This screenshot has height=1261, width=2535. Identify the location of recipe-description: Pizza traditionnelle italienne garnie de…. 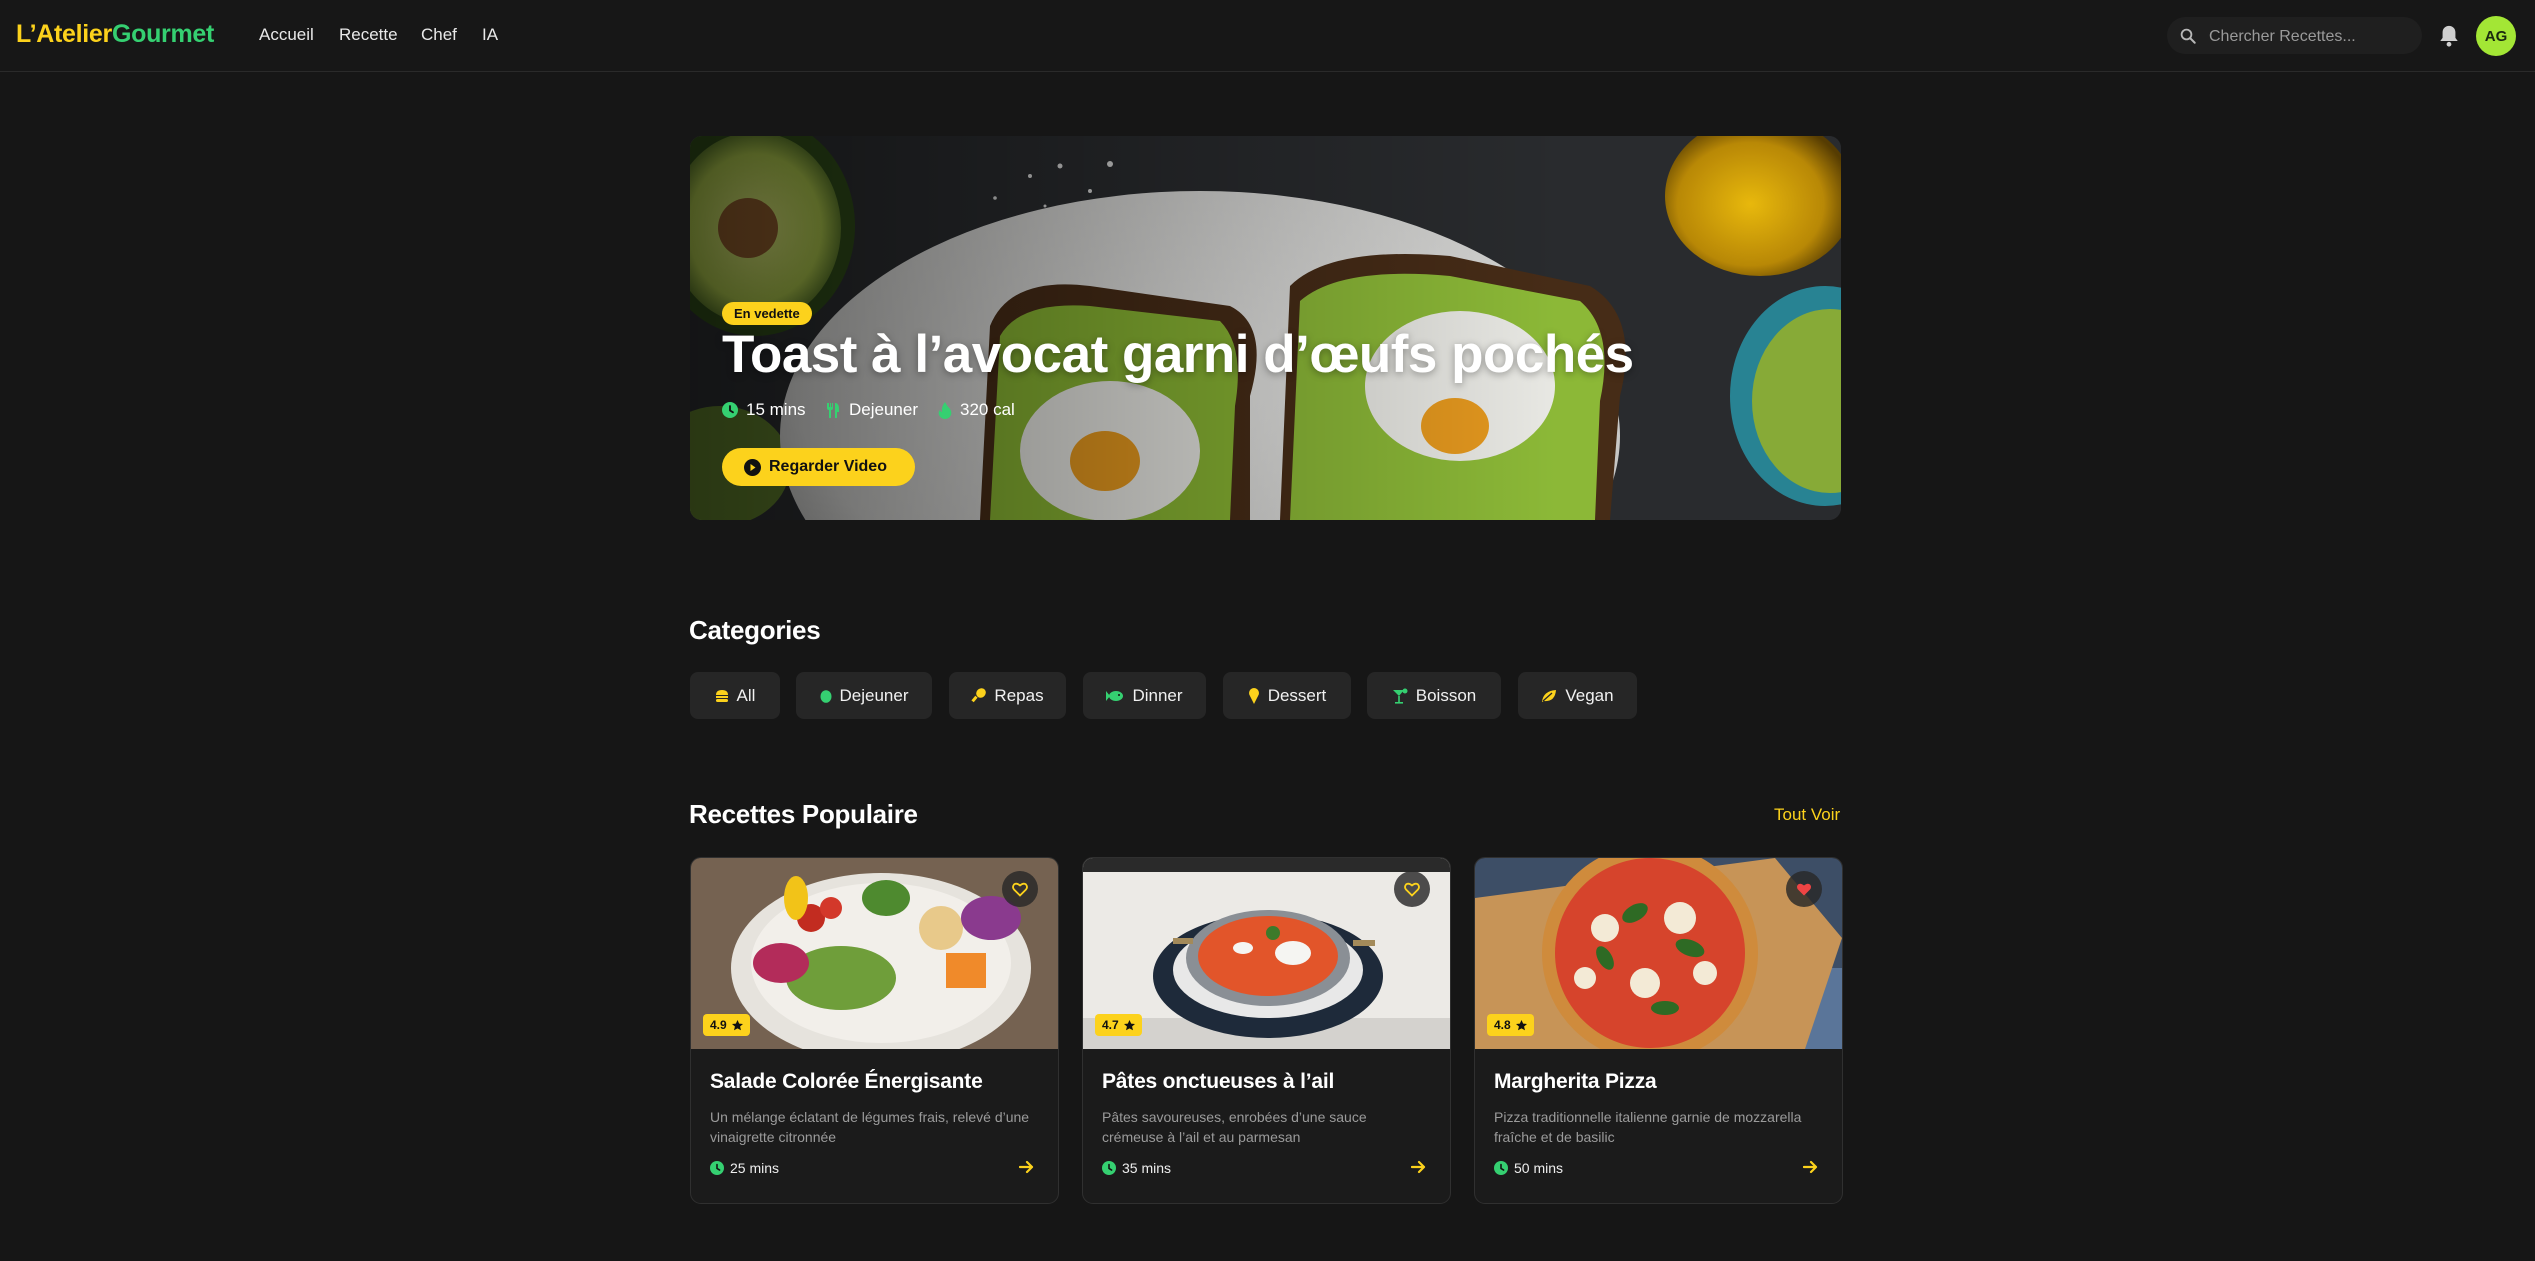
(1648, 1127).